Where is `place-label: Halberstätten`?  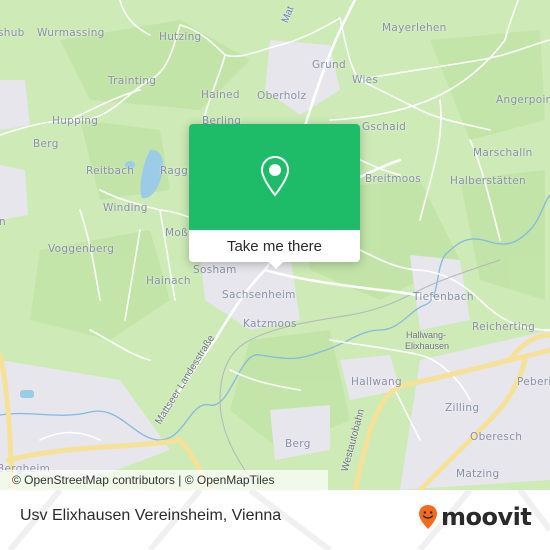 place-label: Halberstätten is located at coordinates (488, 181).